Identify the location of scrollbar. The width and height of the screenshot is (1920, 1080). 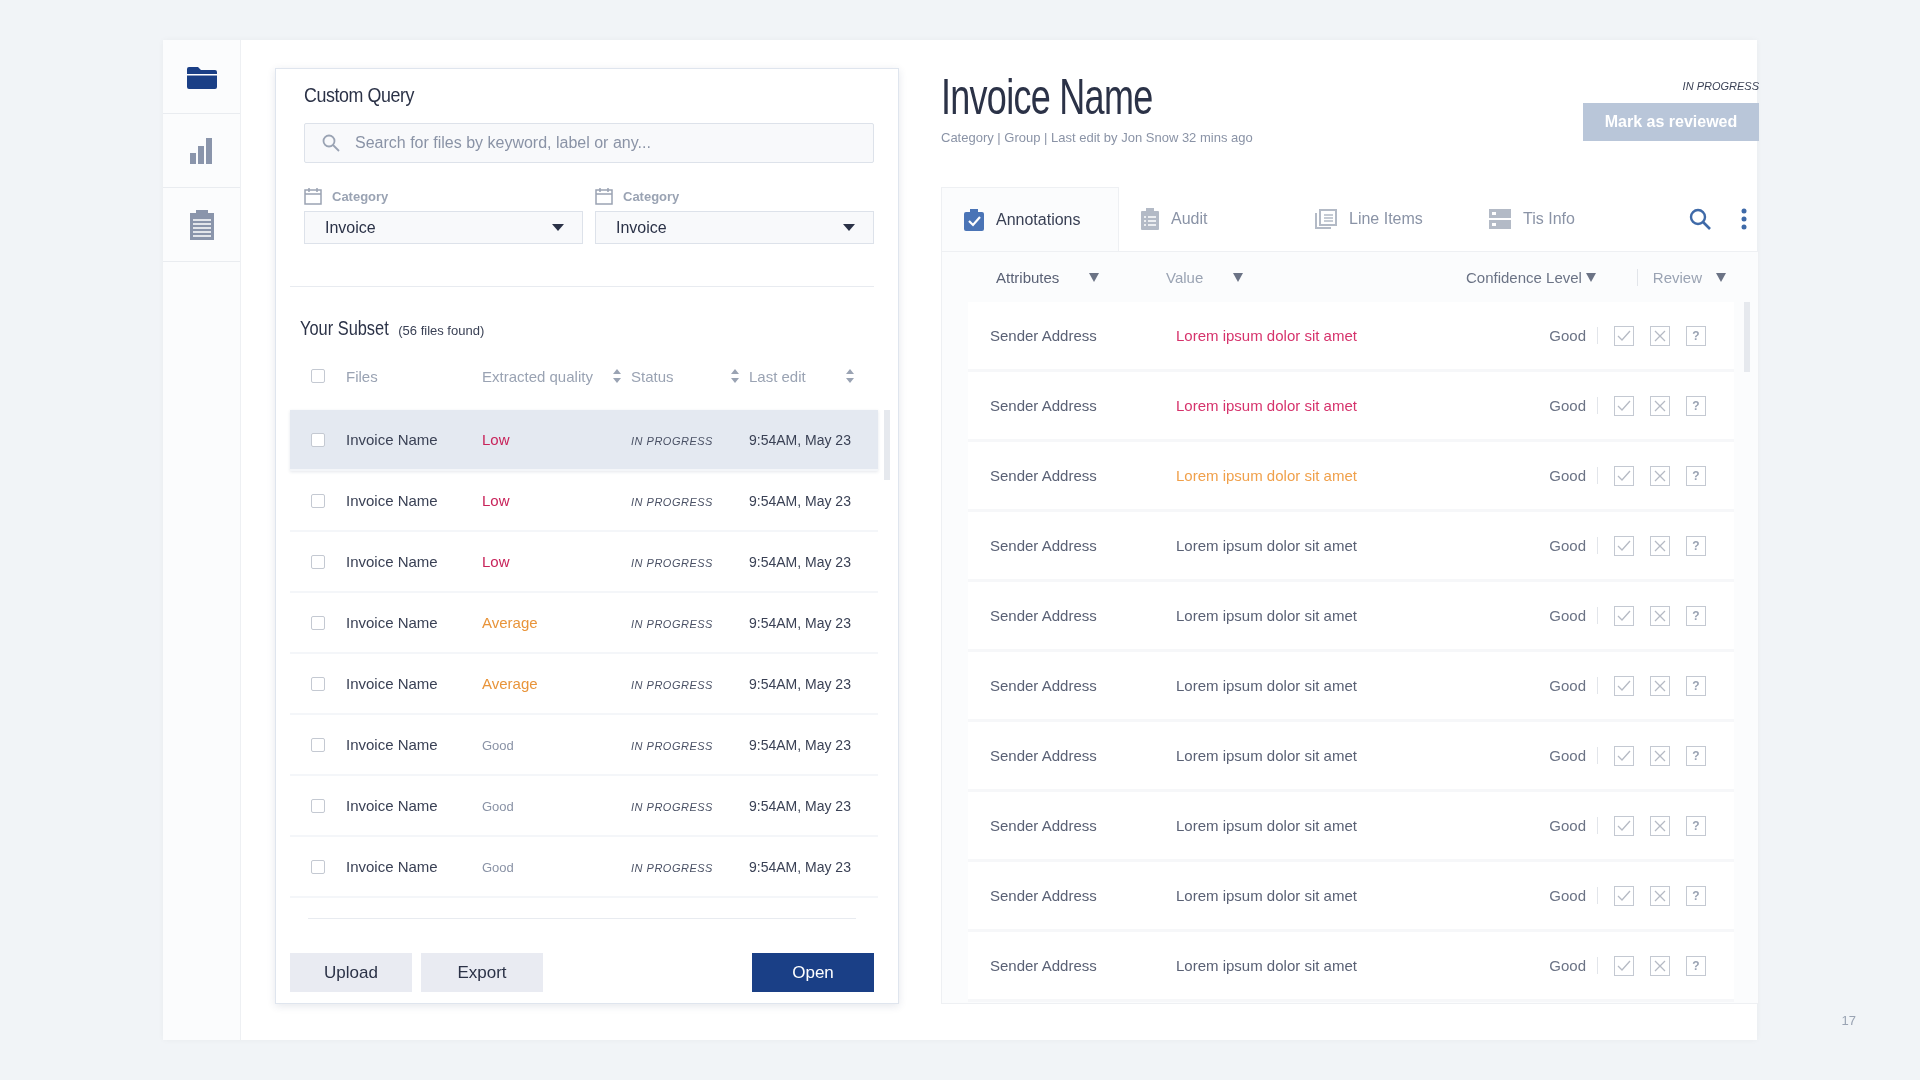
(887, 445).